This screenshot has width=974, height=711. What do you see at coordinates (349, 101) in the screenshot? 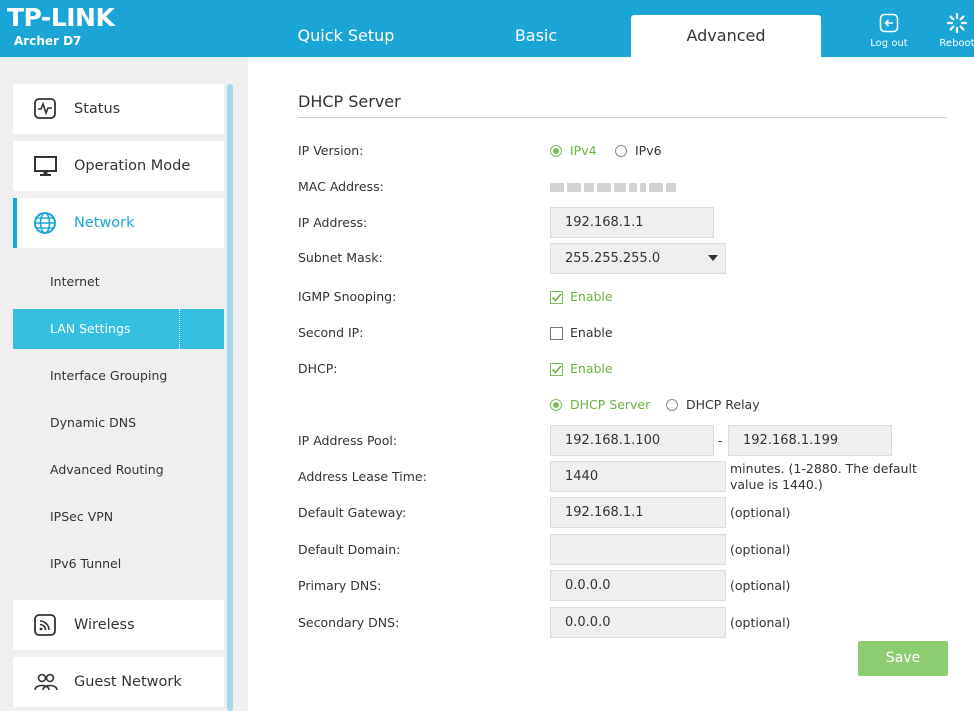
I see `section-title: DHCP Server` at bounding box center [349, 101].